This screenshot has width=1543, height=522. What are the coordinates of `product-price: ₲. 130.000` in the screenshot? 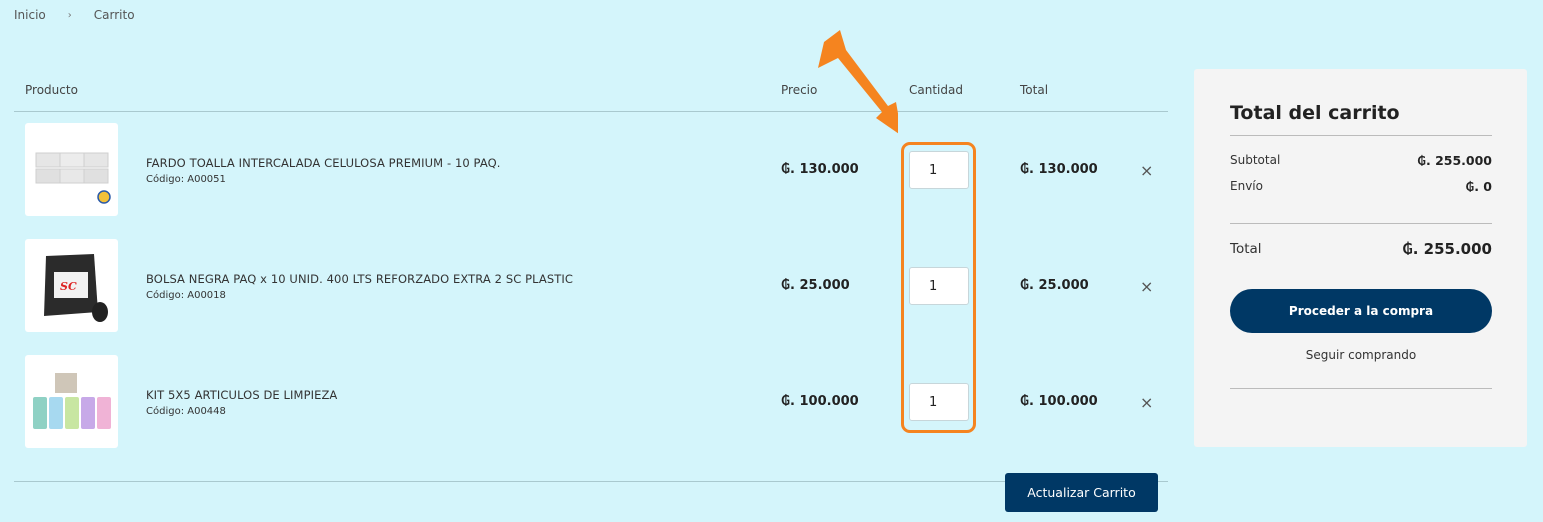 It's located at (820, 169).